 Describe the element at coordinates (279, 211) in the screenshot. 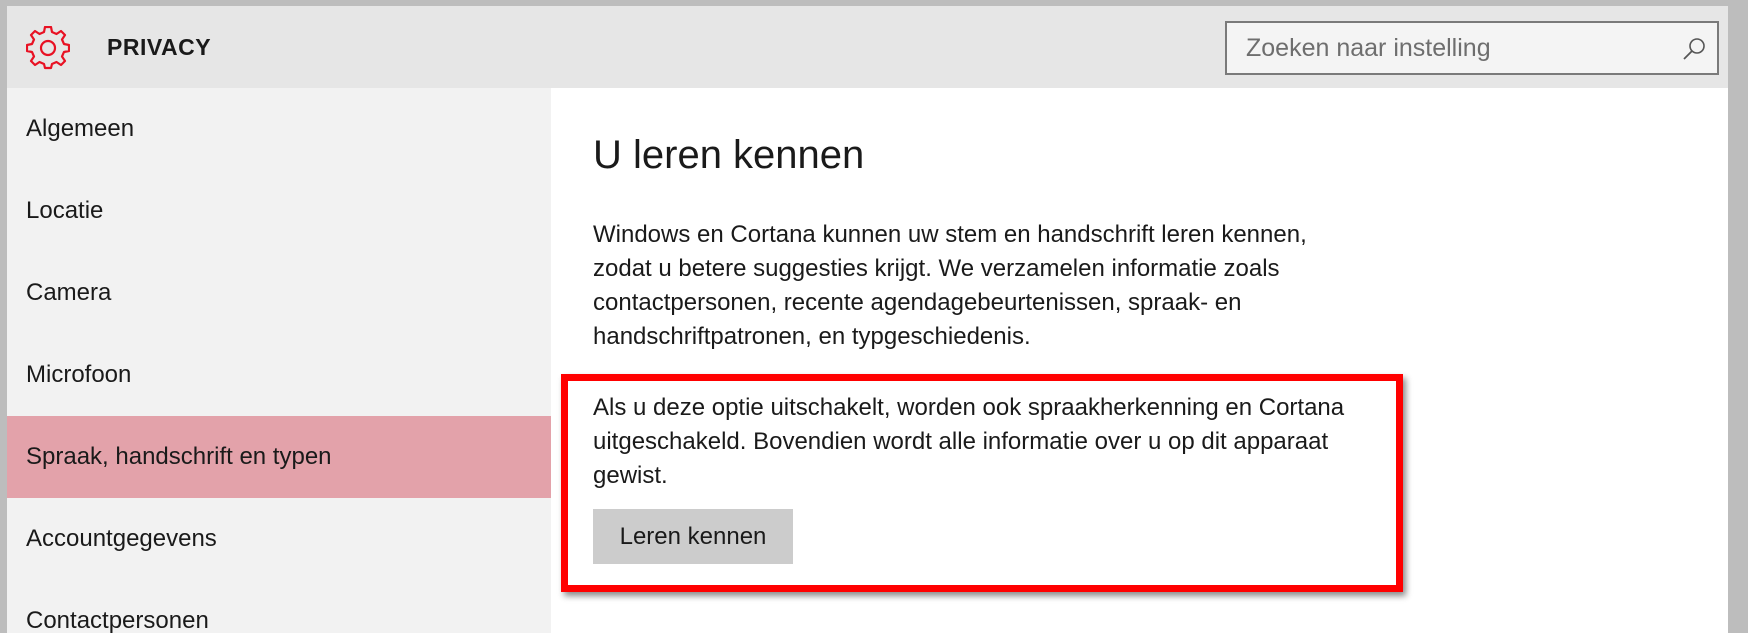

I see `sidebar-item-locatie: Locatie` at that location.